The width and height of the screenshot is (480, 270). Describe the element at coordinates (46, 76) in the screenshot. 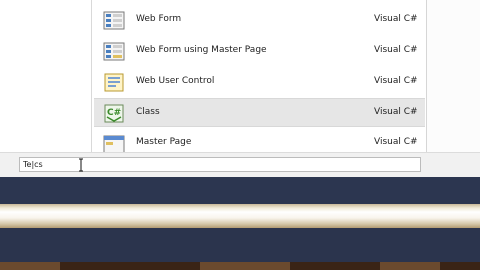

I see `installed-templates-pane` at that location.